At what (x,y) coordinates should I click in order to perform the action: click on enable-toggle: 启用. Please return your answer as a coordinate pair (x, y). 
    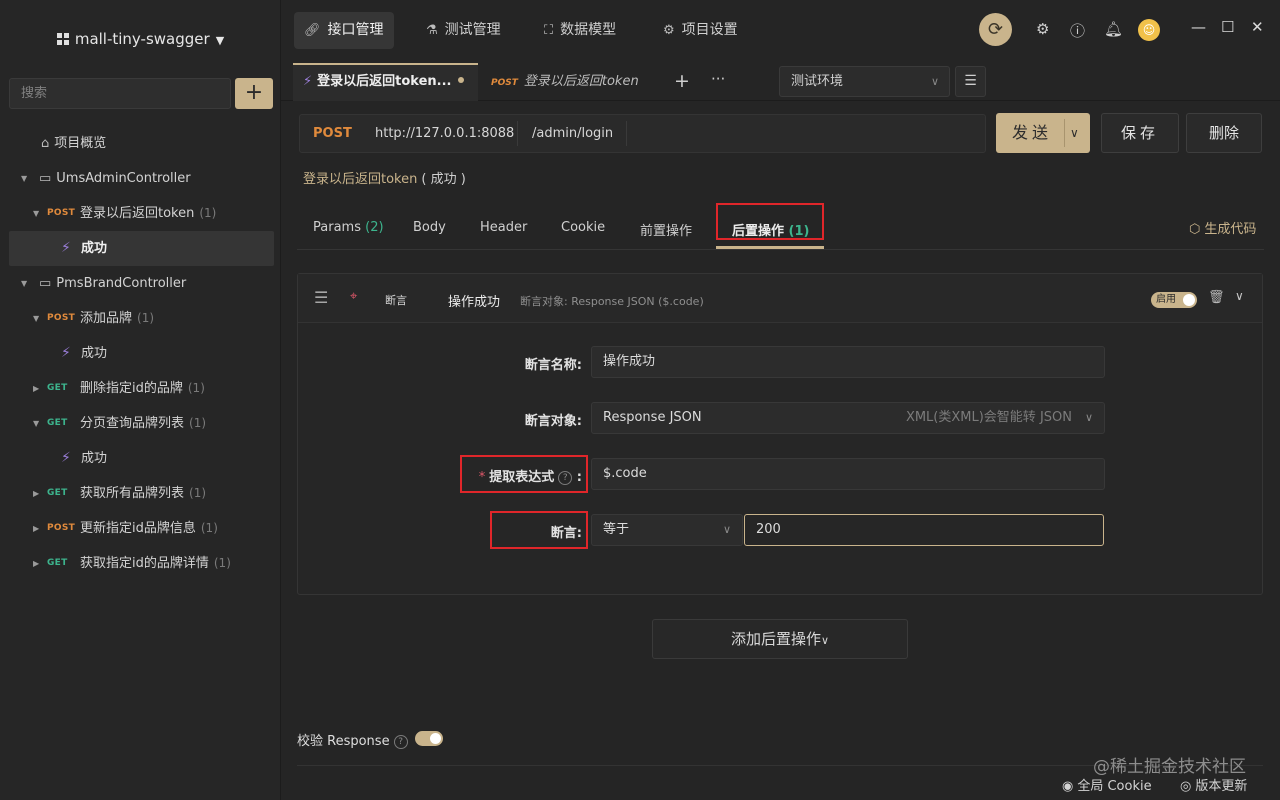
    Looking at the image, I should click on (1174, 300).